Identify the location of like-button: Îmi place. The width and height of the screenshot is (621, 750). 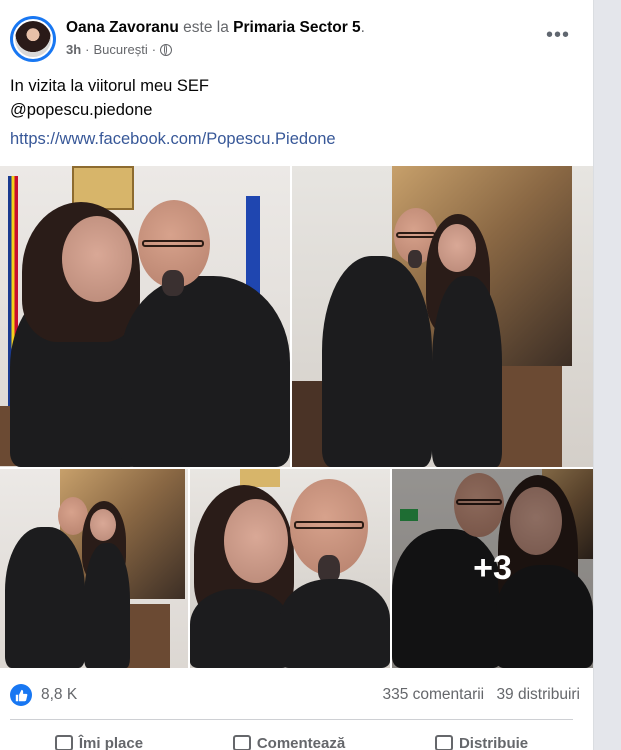
(99, 739).